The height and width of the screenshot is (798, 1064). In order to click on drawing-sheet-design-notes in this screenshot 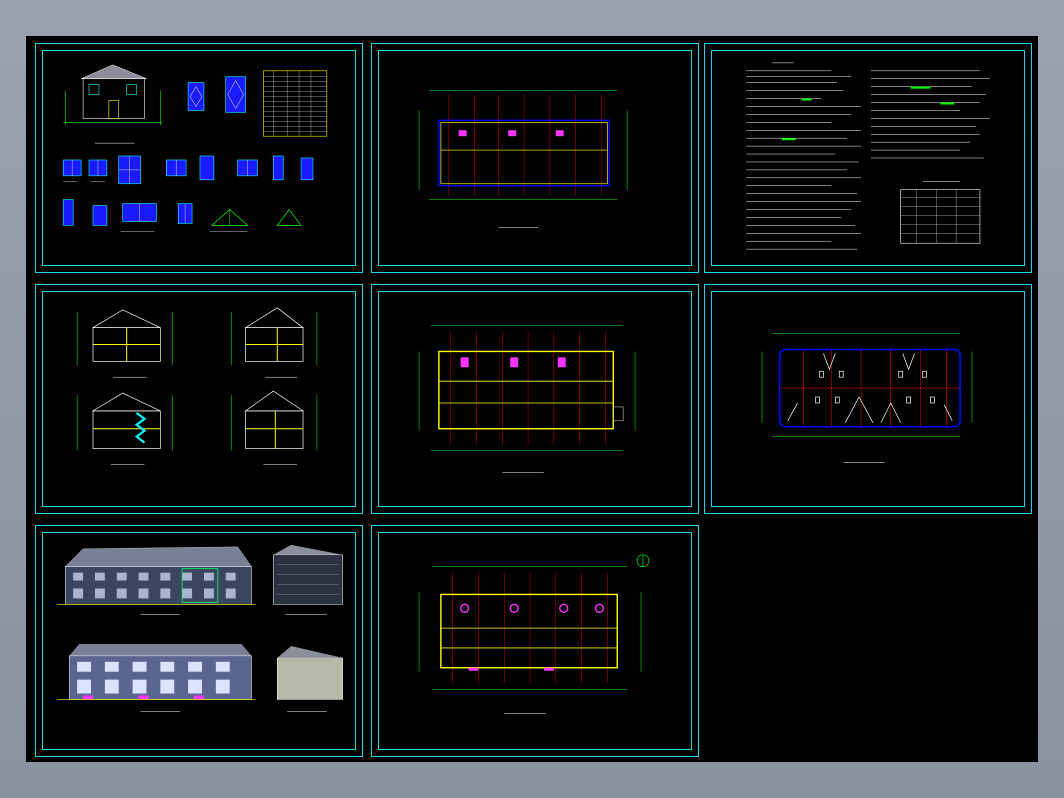, I will do `click(868, 158)`.